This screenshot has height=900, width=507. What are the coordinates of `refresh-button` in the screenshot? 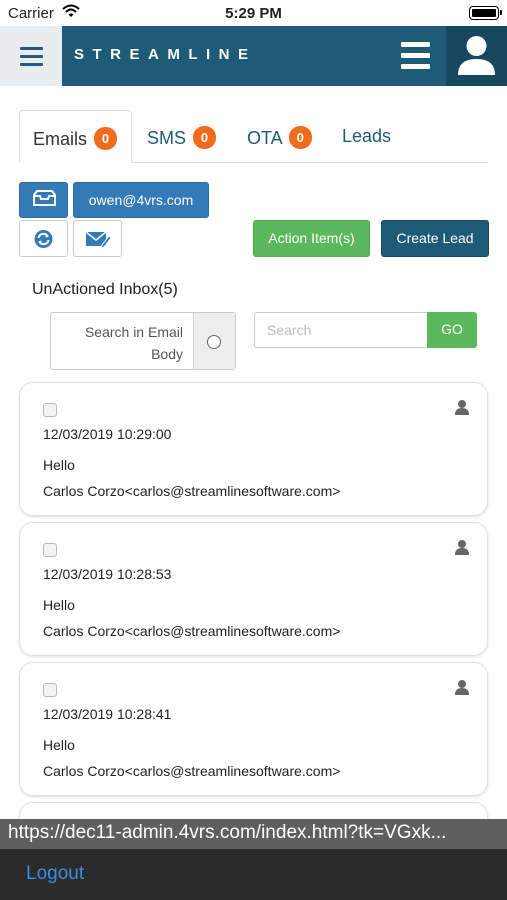 It's located at (43, 238).